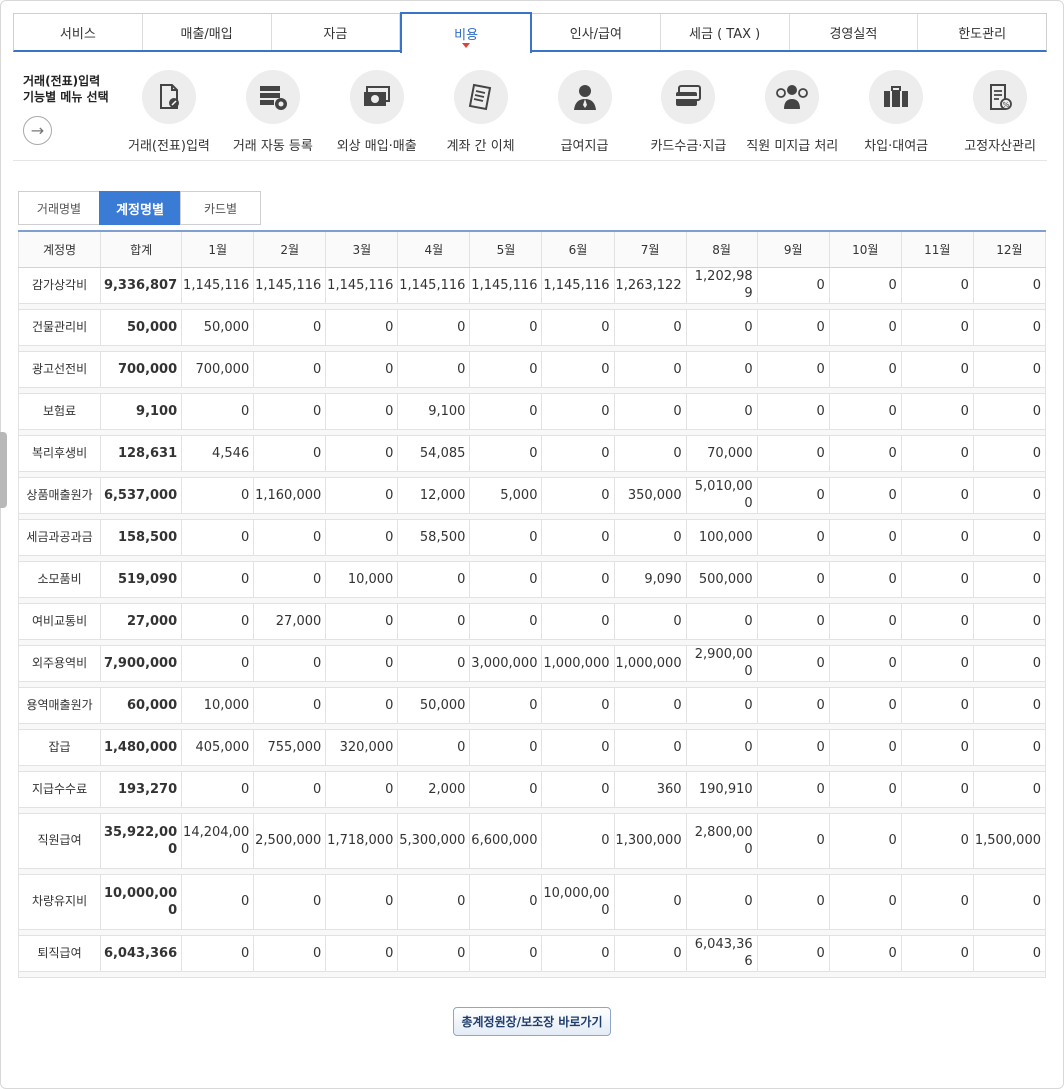 Image resolution: width=1064 pixels, height=1089 pixels. I want to click on column-header: 8월, so click(722, 249).